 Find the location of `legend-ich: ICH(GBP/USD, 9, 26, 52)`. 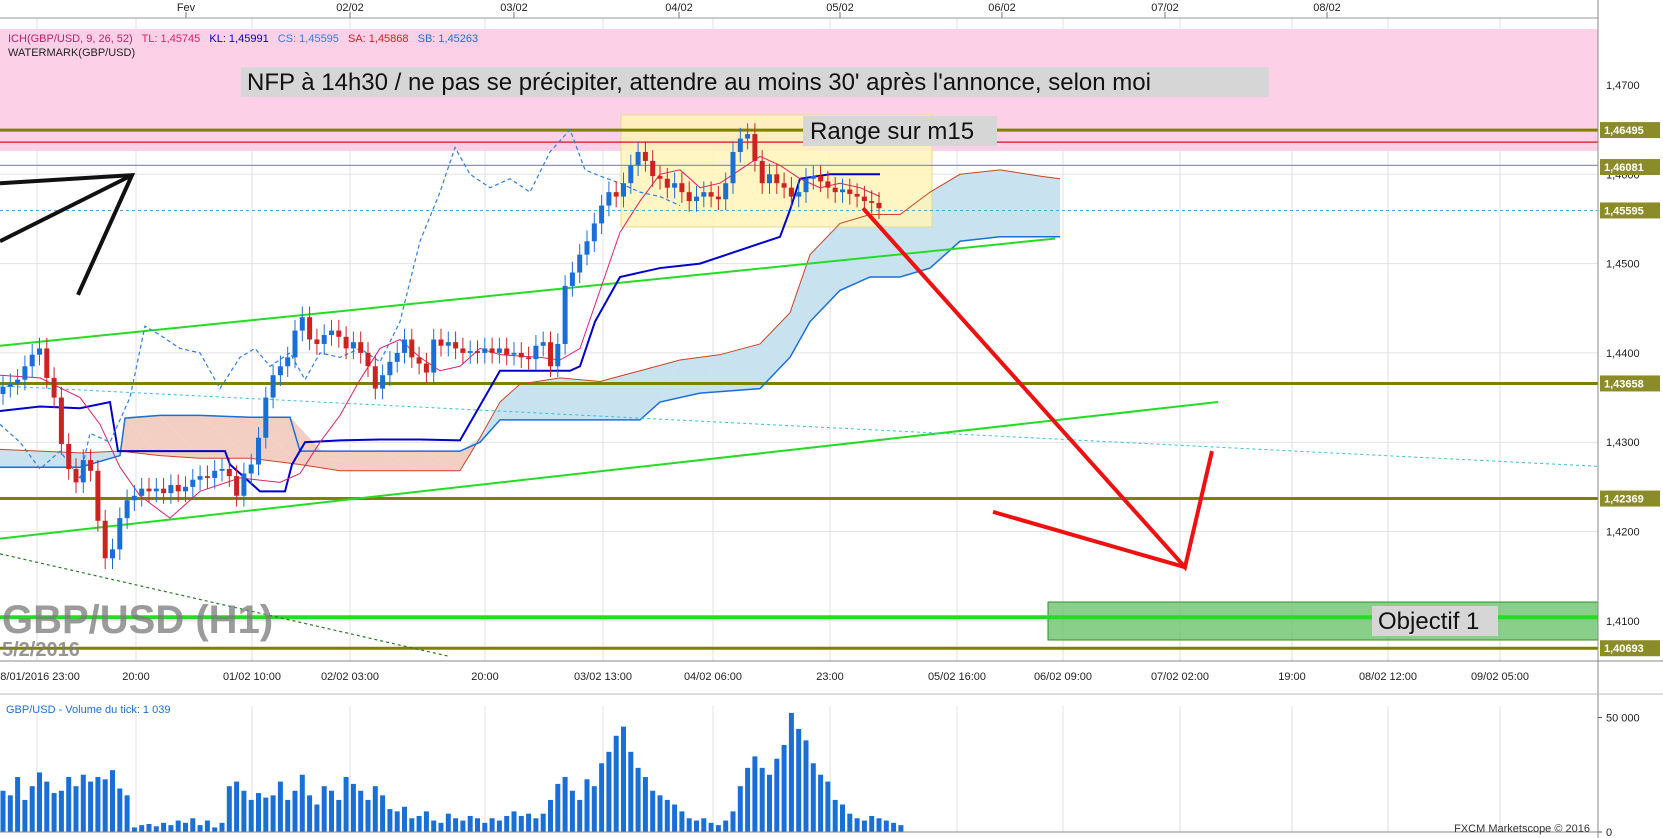

legend-ich: ICH(GBP/USD, 9, 26, 52) is located at coordinates (70, 39).